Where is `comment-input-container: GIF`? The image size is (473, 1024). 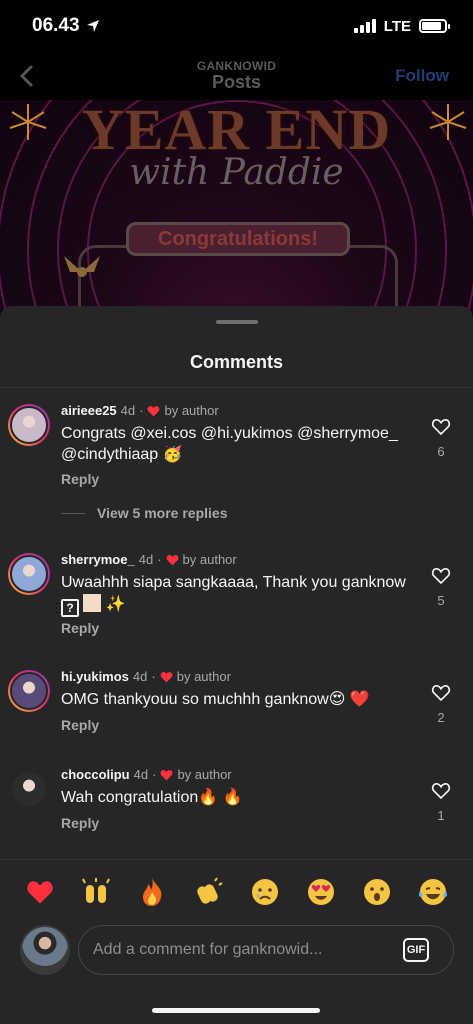 comment-input-container: GIF is located at coordinates (266, 950).